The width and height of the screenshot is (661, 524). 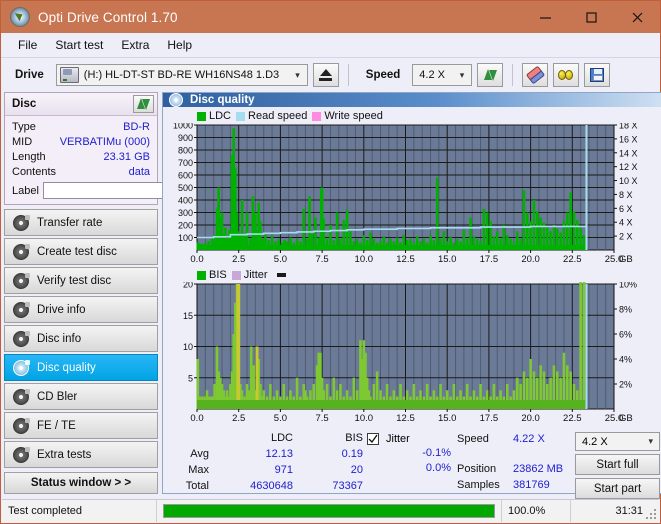 What do you see at coordinates (81, 309) in the screenshot?
I see `sidebar-item-drive-info: Drive info` at bounding box center [81, 309].